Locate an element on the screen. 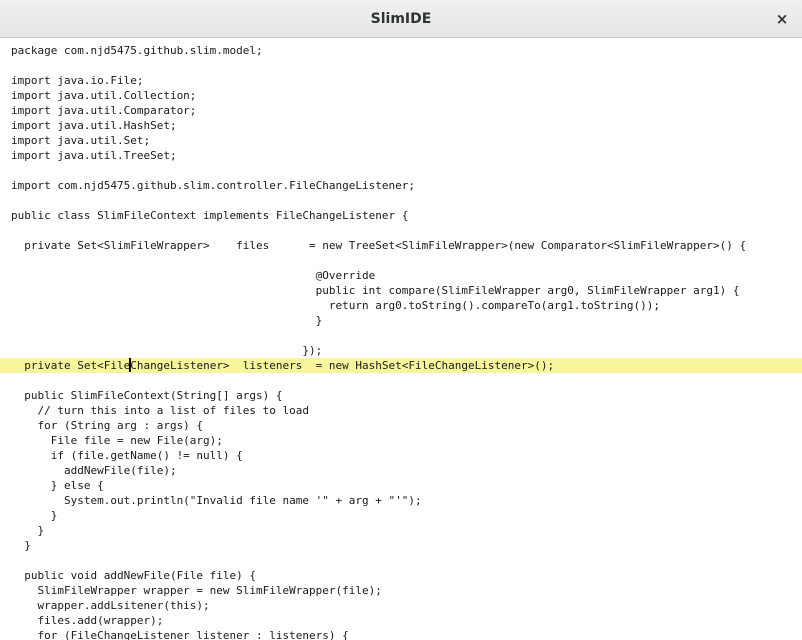 The height and width of the screenshot is (640, 802). code-line: import java.util.Collection; is located at coordinates (406, 95).